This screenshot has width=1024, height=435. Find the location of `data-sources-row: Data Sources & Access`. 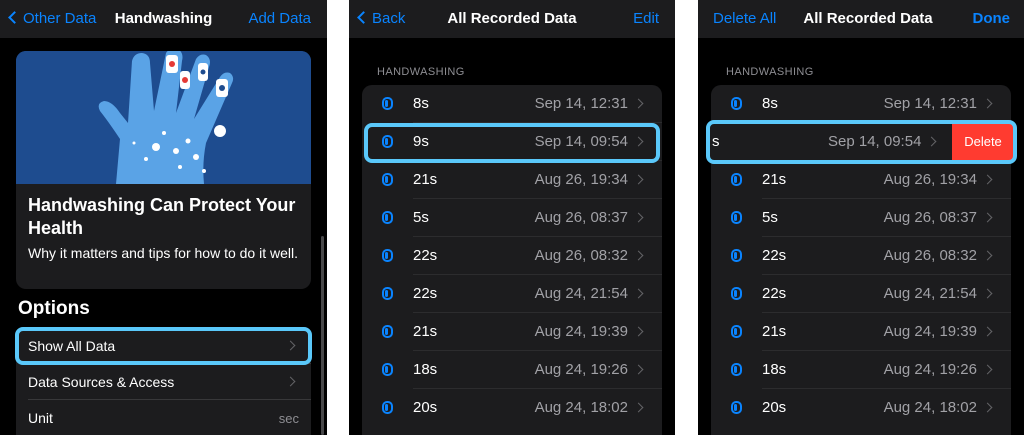

data-sources-row: Data Sources & Access is located at coordinates (163, 381).